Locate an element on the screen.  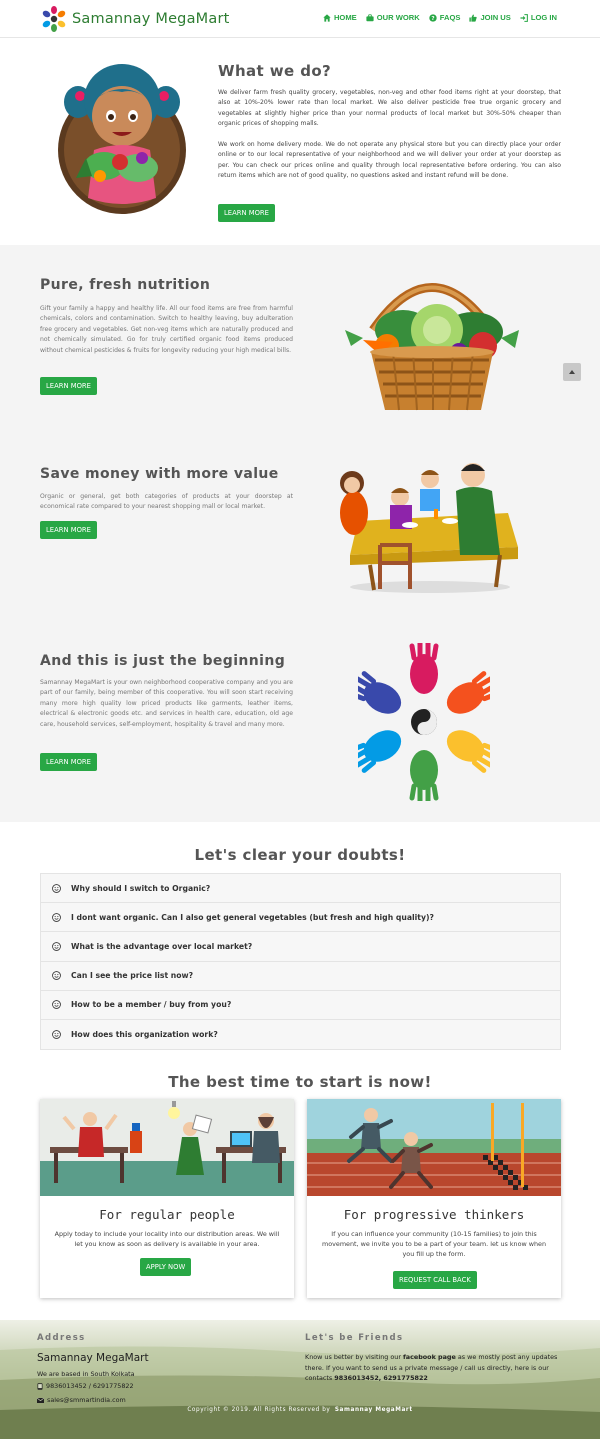
brand-name: Samannay MegaMart is located at coordinates (151, 19).